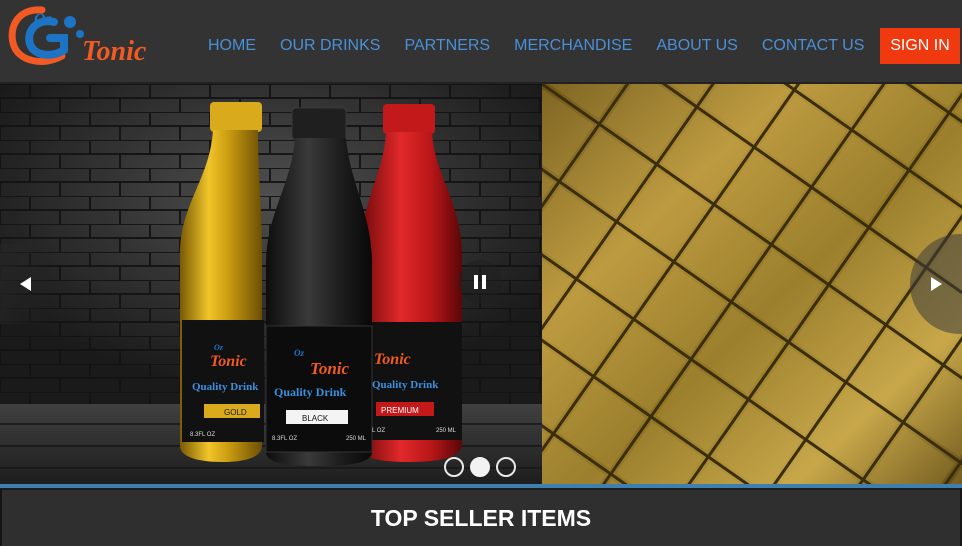 The height and width of the screenshot is (546, 962). Describe the element at coordinates (573, 46) in the screenshot. I see `nav-merchandise: MERCHANDISE` at that location.